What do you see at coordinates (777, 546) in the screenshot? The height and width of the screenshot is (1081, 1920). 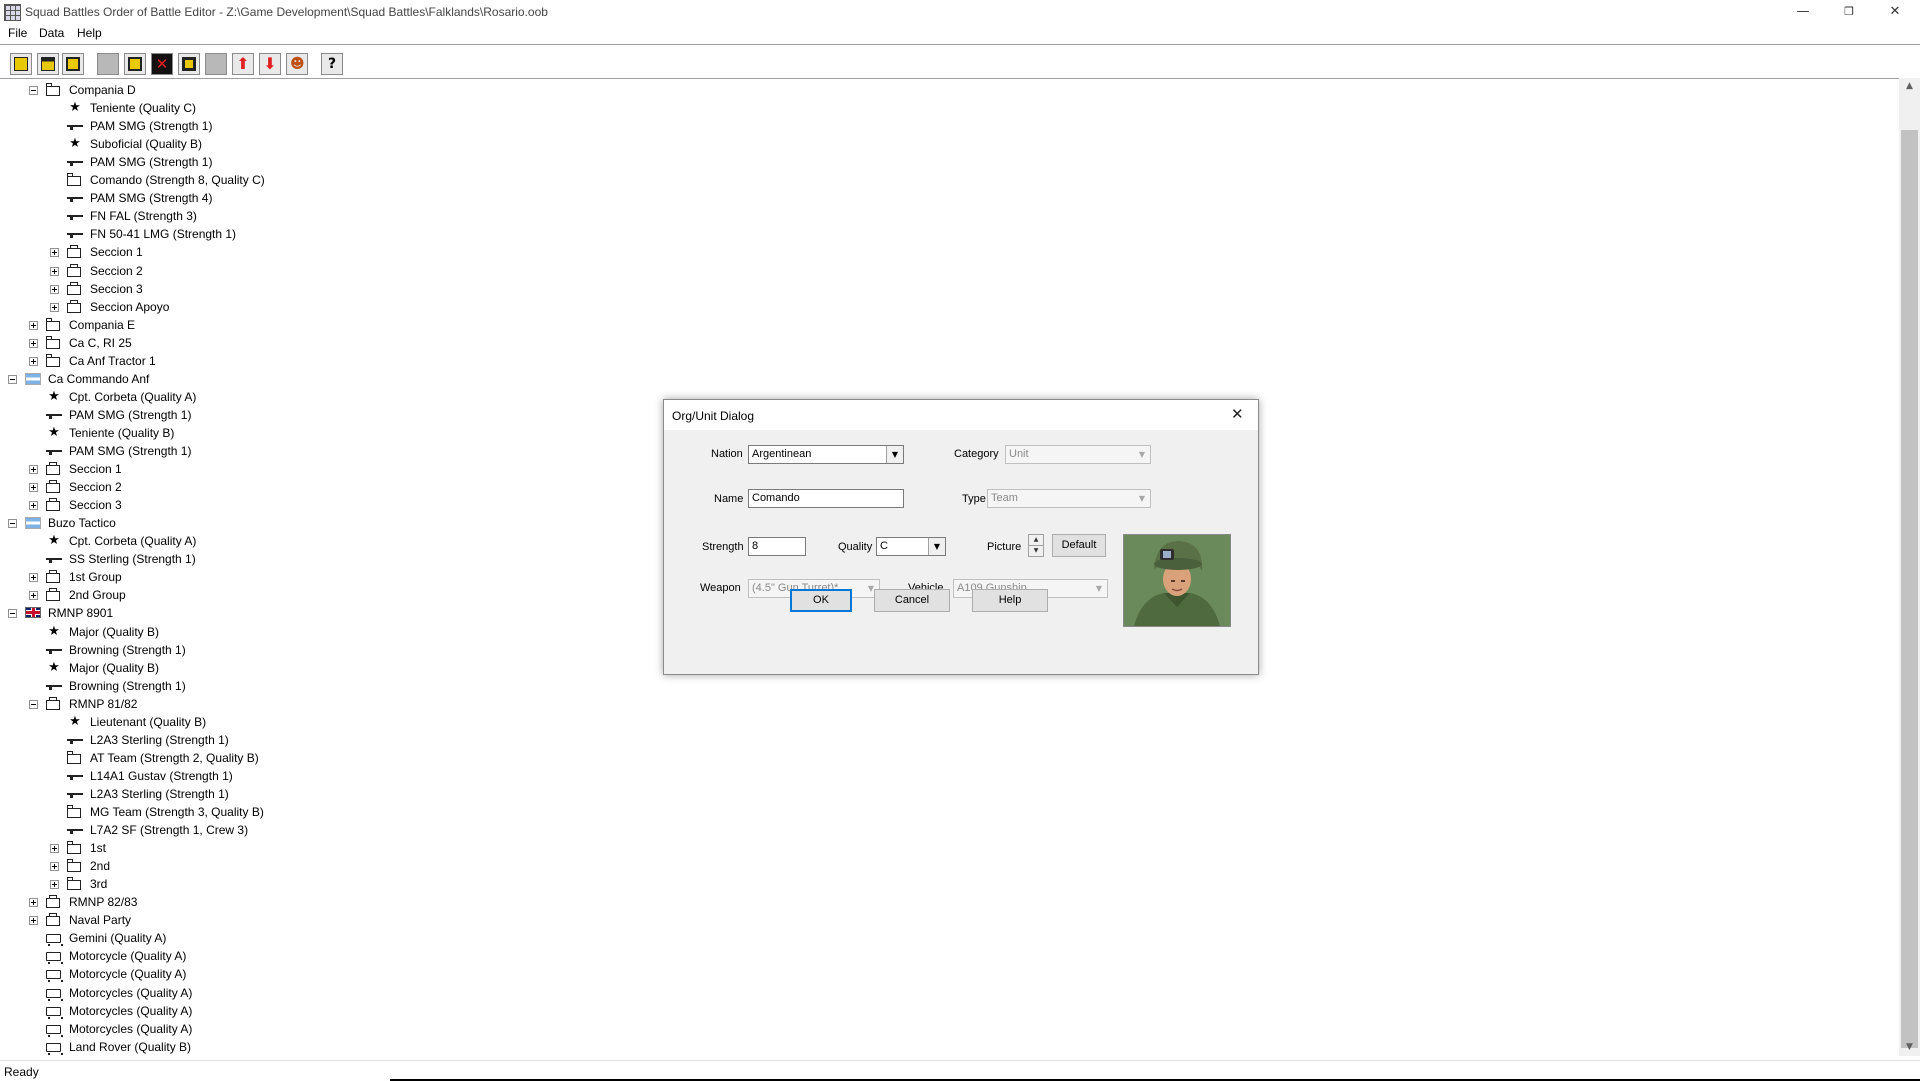 I see `strength-field: 8` at bounding box center [777, 546].